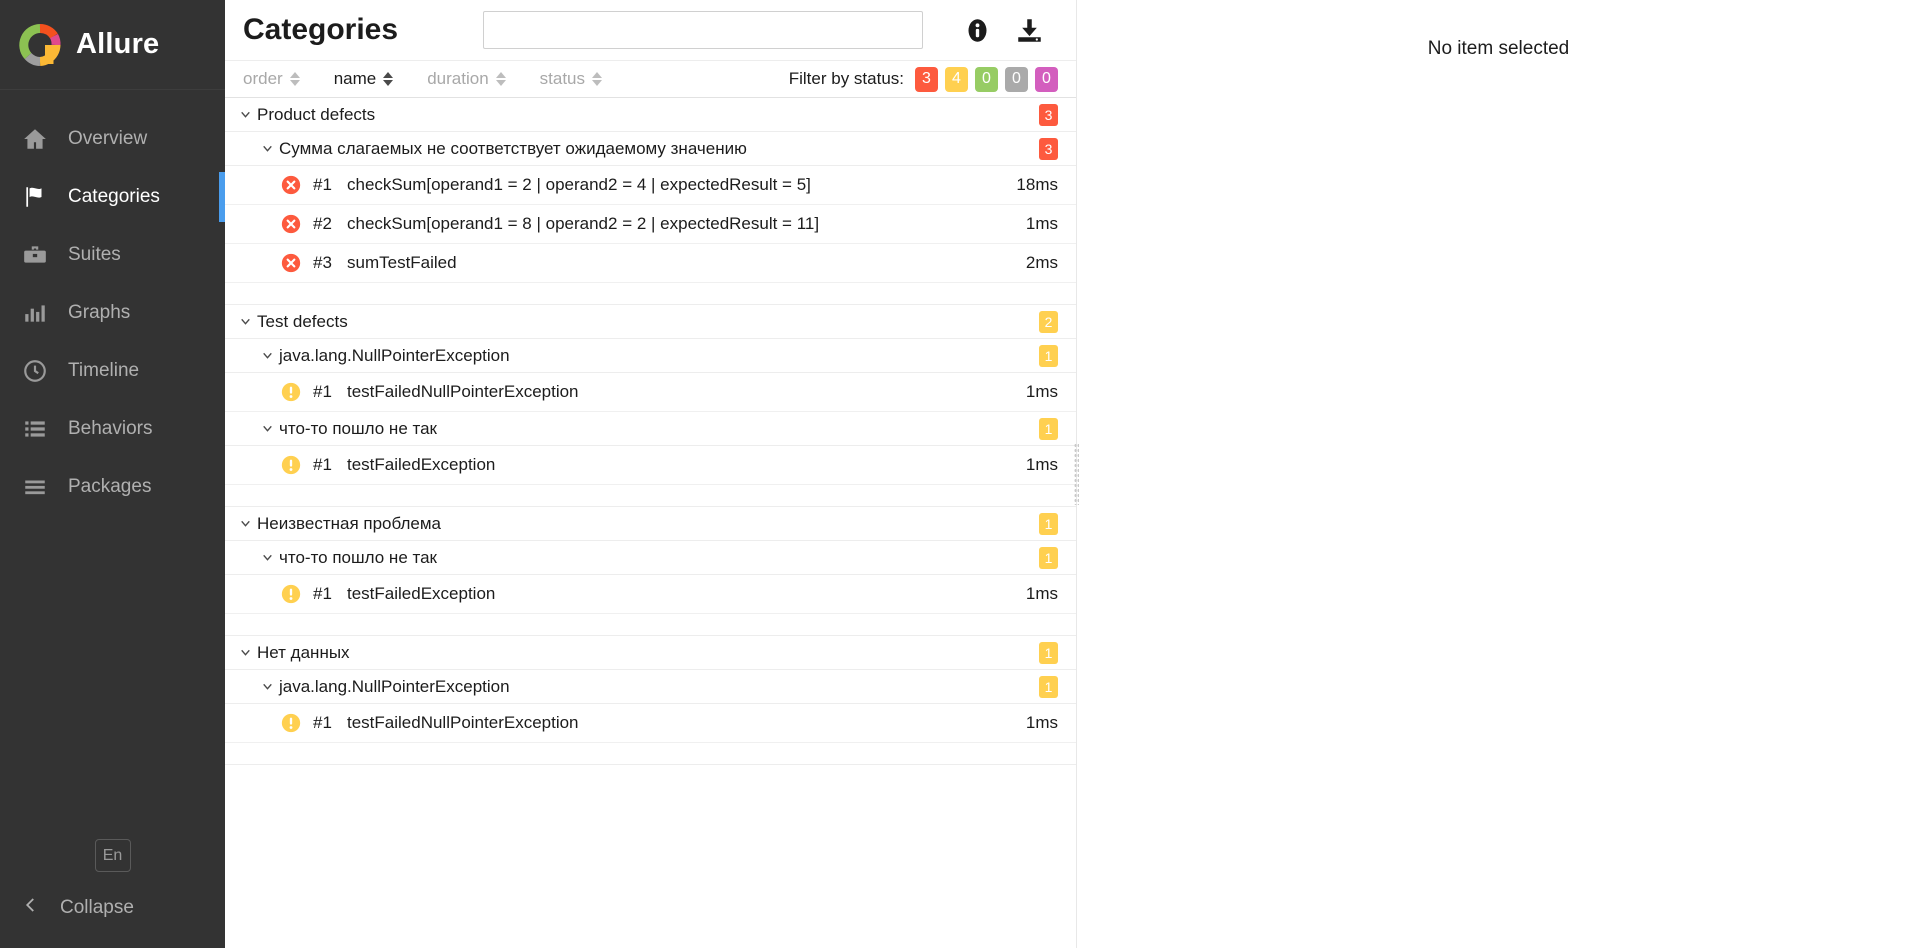  I want to click on sidebar-item-categories: Categories, so click(112, 197).